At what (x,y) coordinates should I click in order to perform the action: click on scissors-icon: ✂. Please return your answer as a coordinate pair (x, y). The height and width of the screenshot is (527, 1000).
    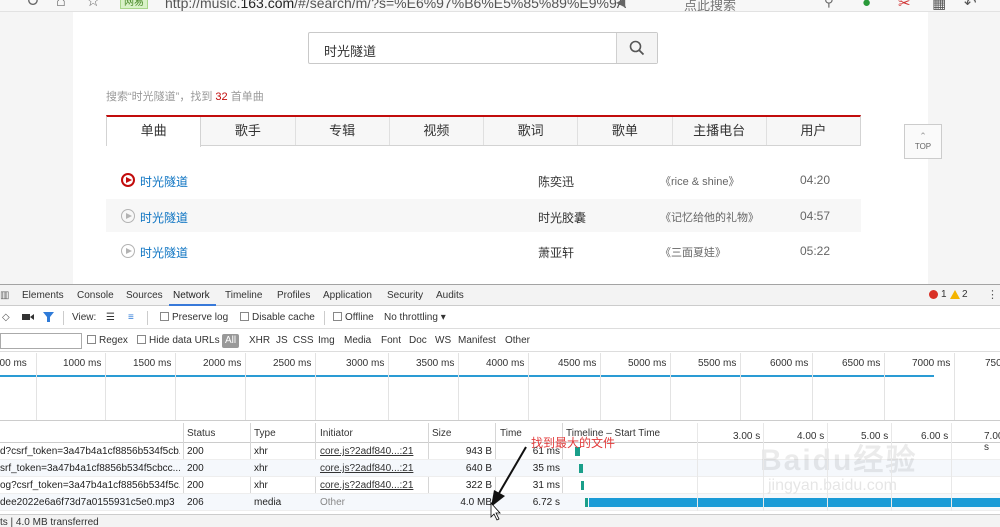
    Looking at the image, I should click on (904, 5).